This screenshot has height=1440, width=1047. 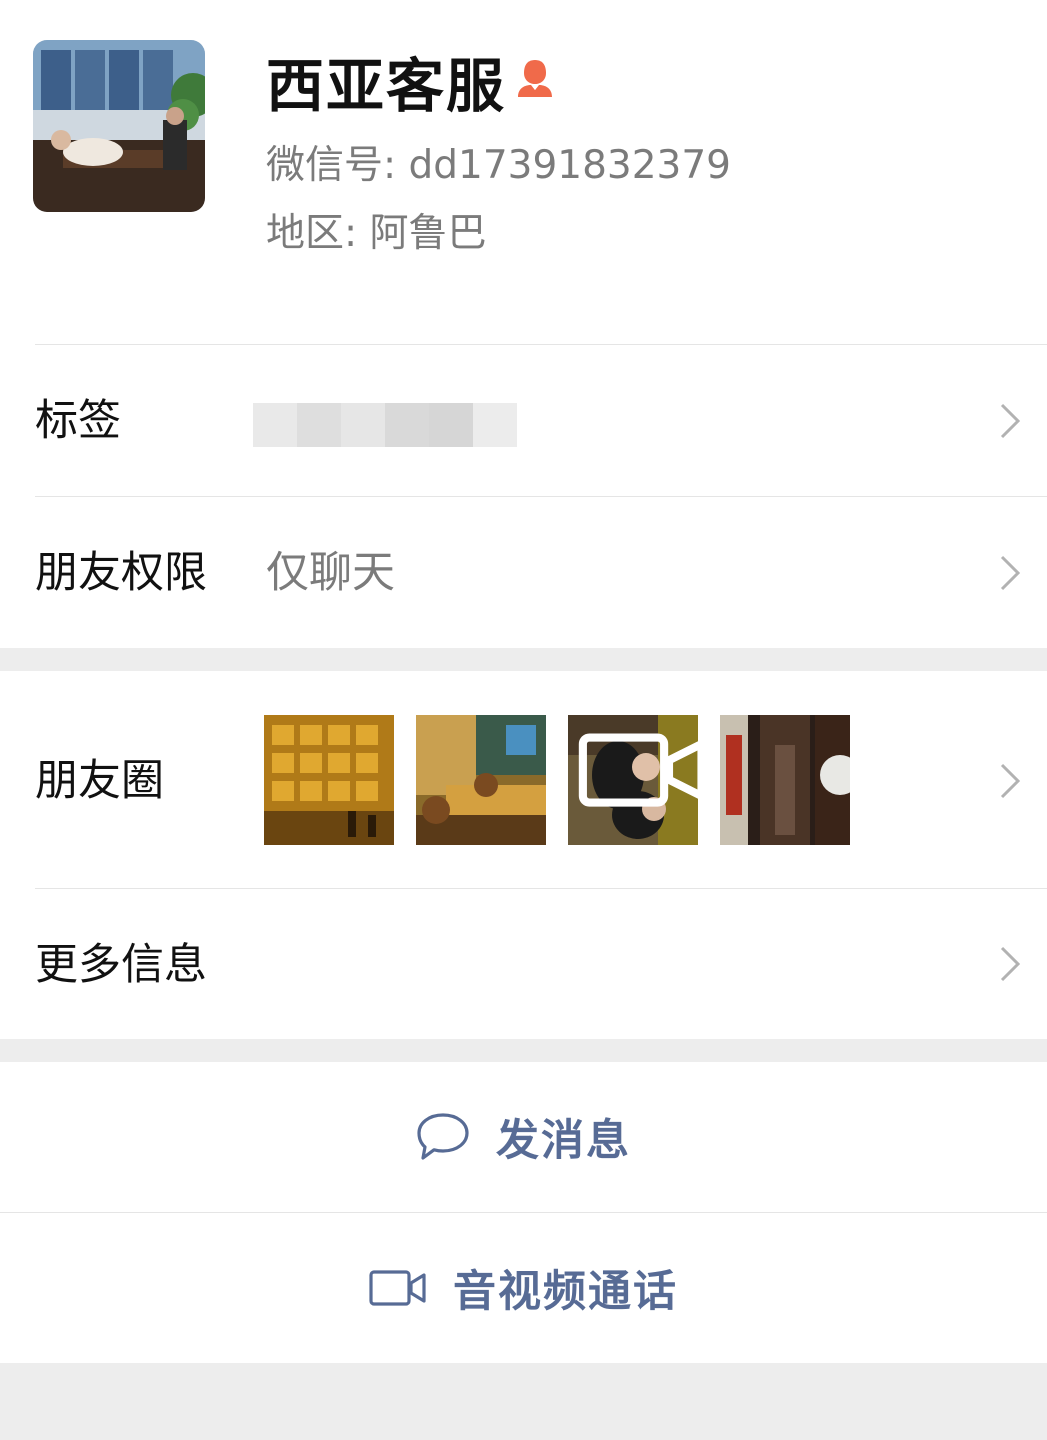 What do you see at coordinates (638, 770) in the screenshot?
I see `video-indicator-icon` at bounding box center [638, 770].